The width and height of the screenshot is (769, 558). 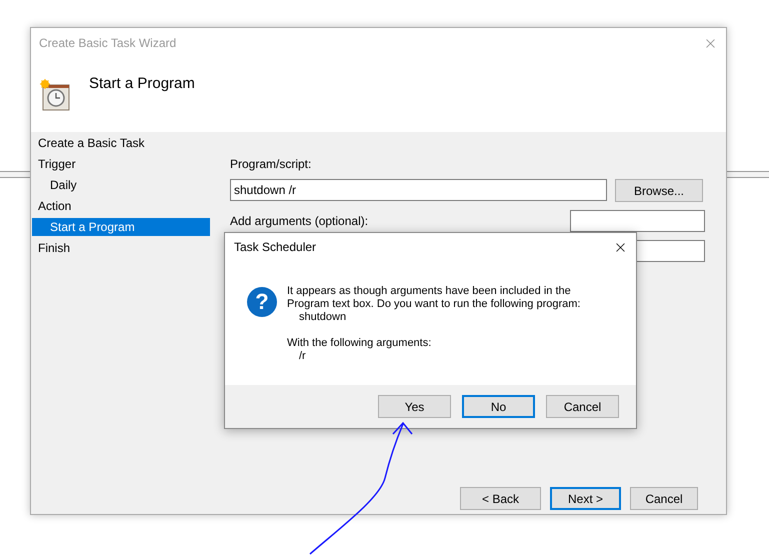 What do you see at coordinates (121, 206) in the screenshot?
I see `wizard-step: Action` at bounding box center [121, 206].